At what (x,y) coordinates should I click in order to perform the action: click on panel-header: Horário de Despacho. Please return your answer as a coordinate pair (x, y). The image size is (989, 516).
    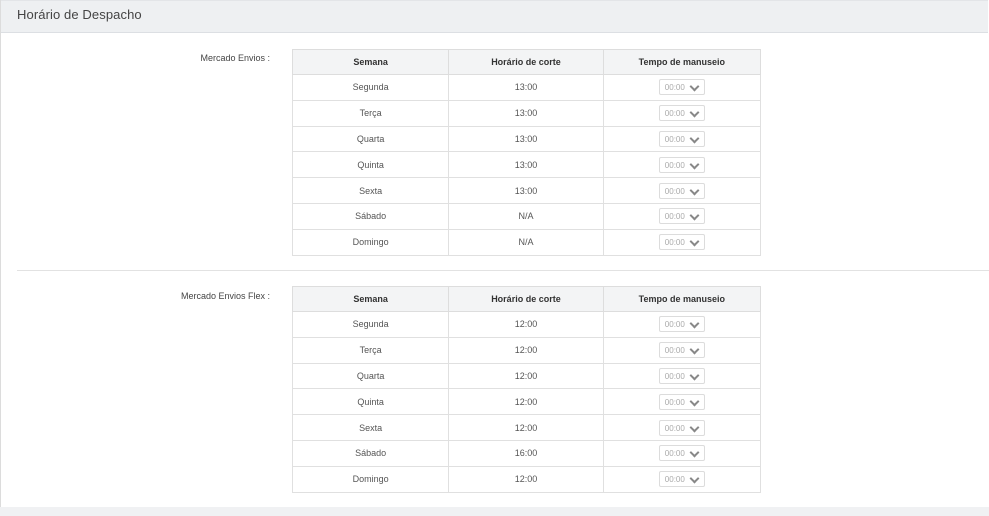
    Looking at the image, I should click on (494, 16).